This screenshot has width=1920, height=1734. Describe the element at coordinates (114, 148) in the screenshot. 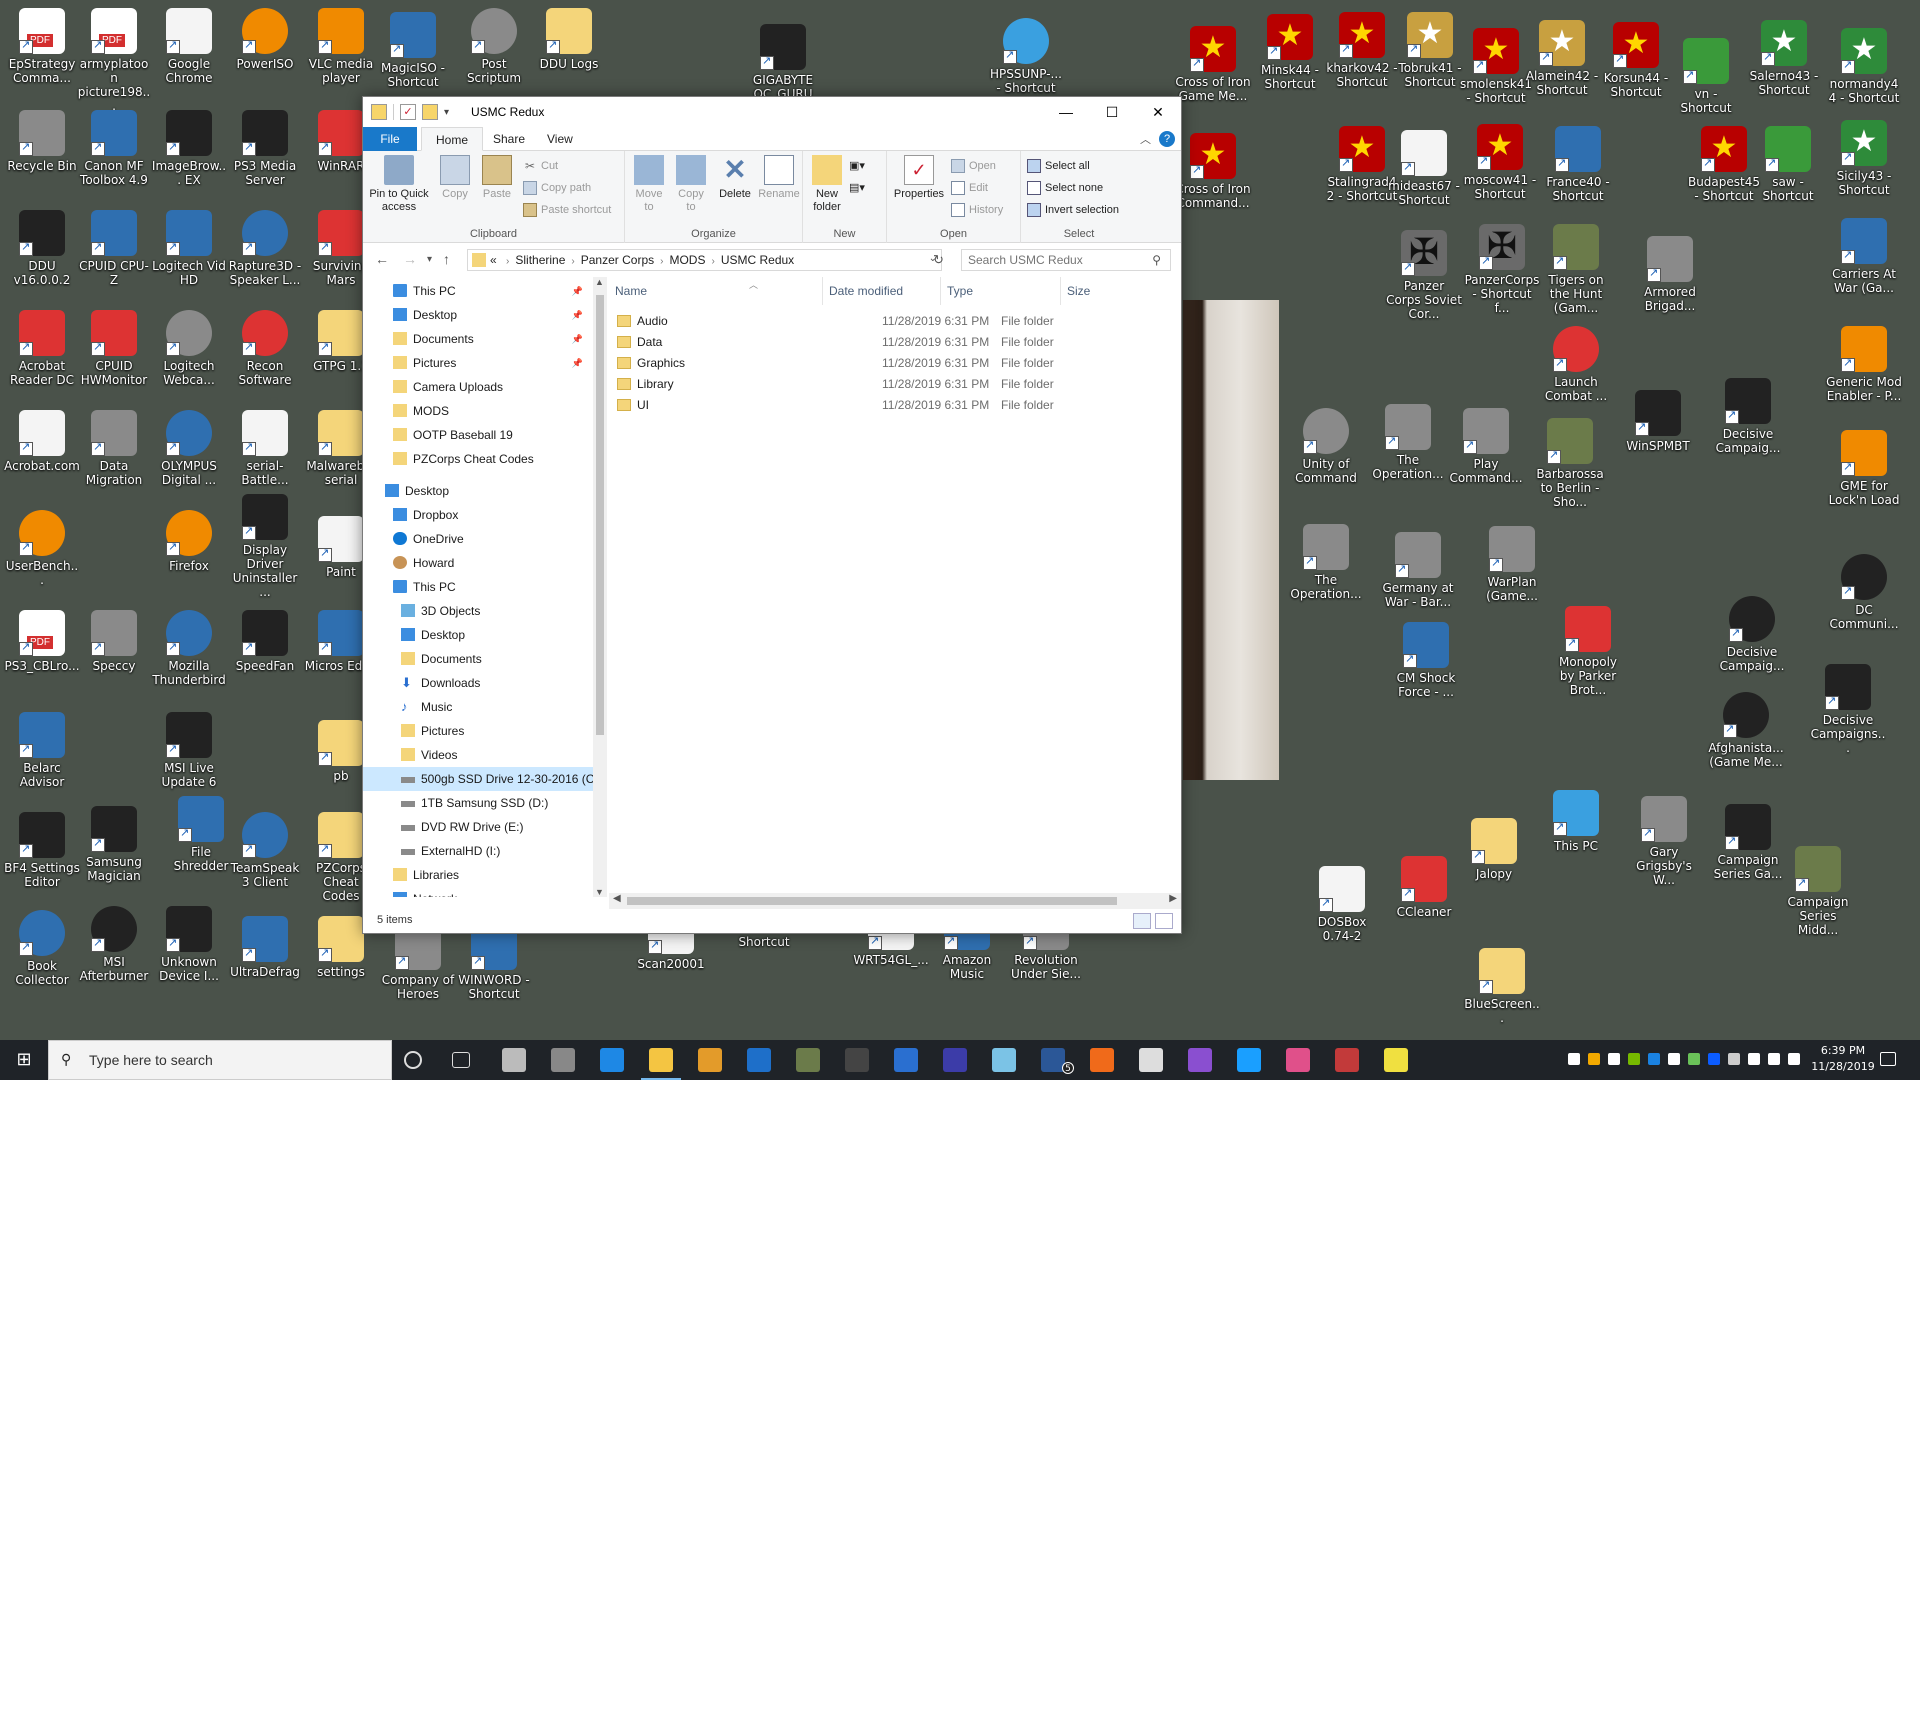

I see `desktop-icon: Canon MF Toolbox 4.9` at that location.